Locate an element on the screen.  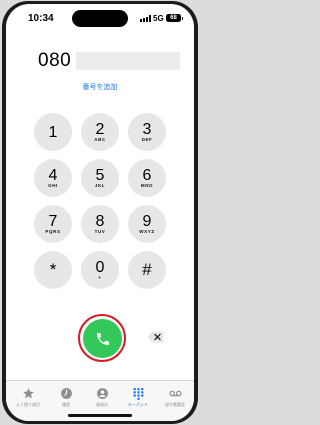
star-icon is located at coordinates (28, 393).